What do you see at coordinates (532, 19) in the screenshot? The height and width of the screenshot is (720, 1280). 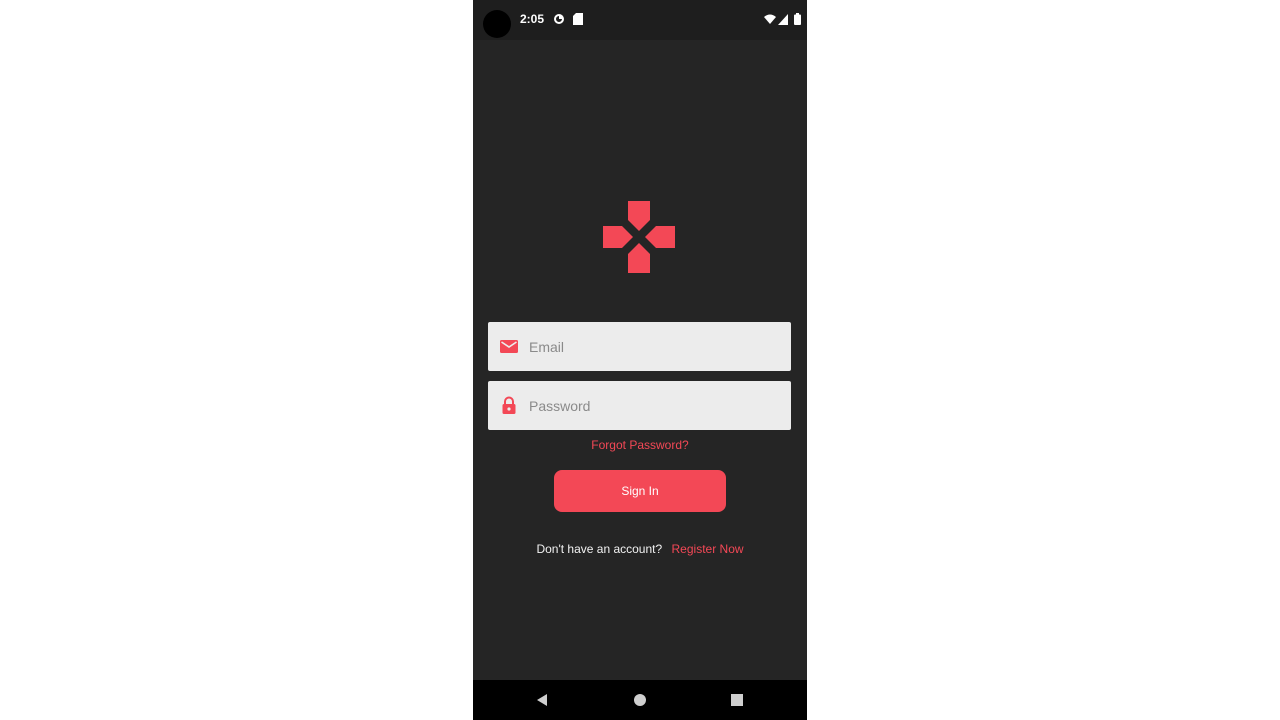 I see `status-time: 2:05` at bounding box center [532, 19].